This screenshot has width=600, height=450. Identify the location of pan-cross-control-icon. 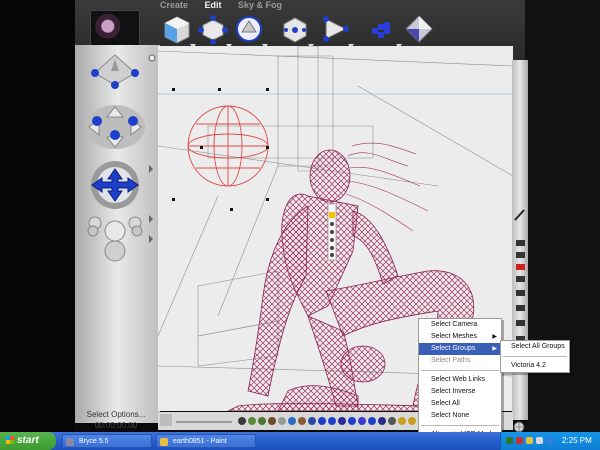
(115, 185).